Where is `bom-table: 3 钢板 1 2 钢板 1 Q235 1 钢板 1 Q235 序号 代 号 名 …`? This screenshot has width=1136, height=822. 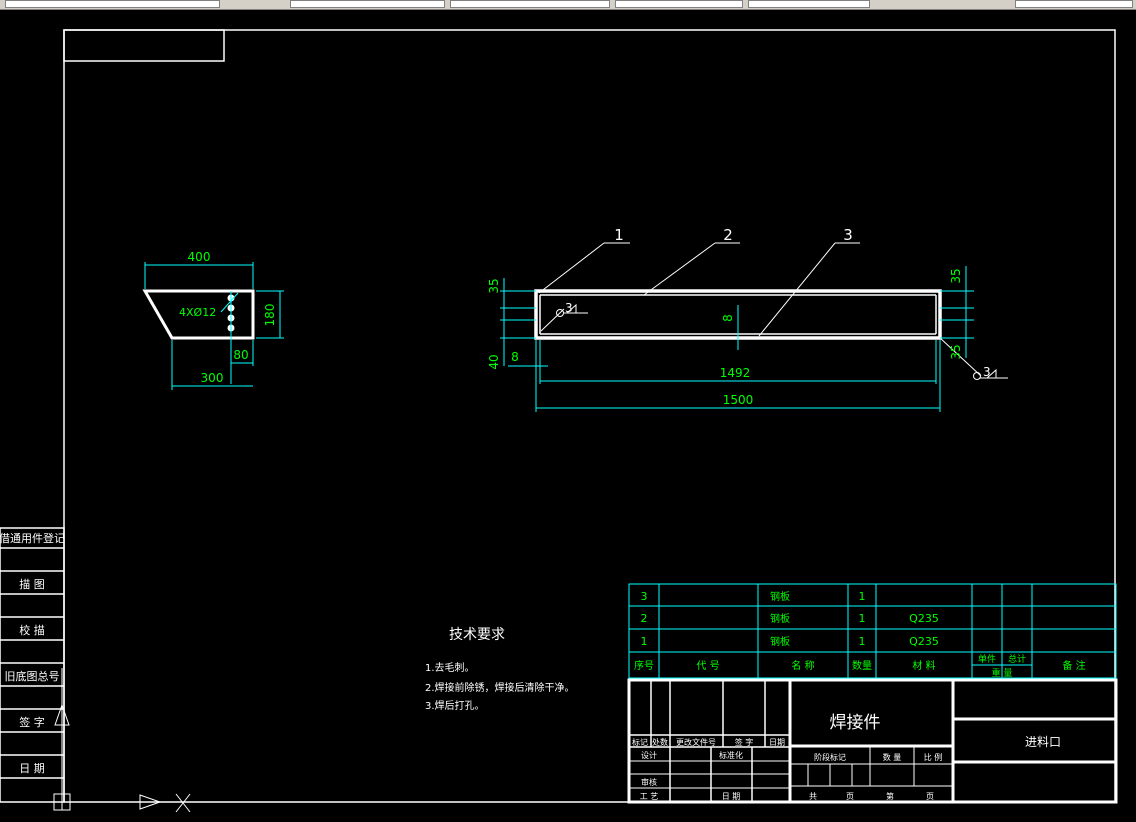 bom-table: 3 钢板 1 2 钢板 1 Q235 1 钢板 1 Q235 序号 代 号 名 … is located at coordinates (872, 631).